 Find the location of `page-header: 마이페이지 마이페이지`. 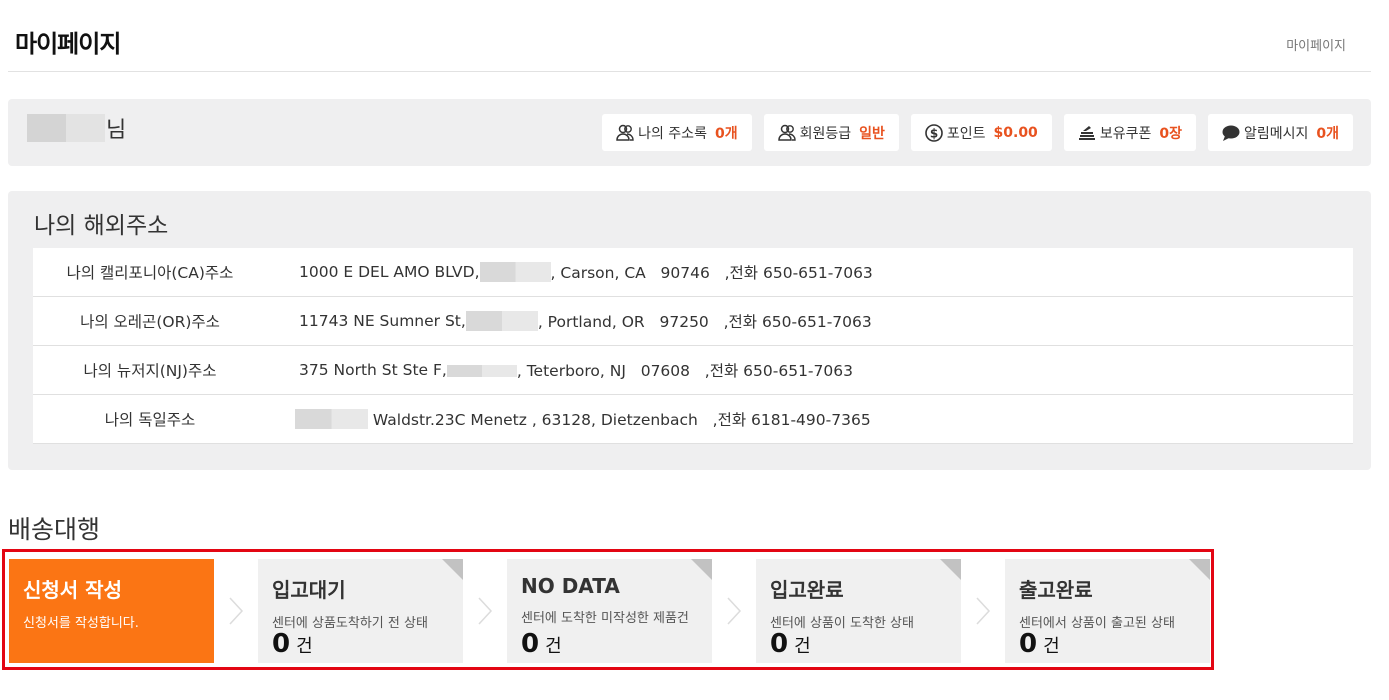

page-header: 마이페이지 마이페이지 is located at coordinates (689, 36).